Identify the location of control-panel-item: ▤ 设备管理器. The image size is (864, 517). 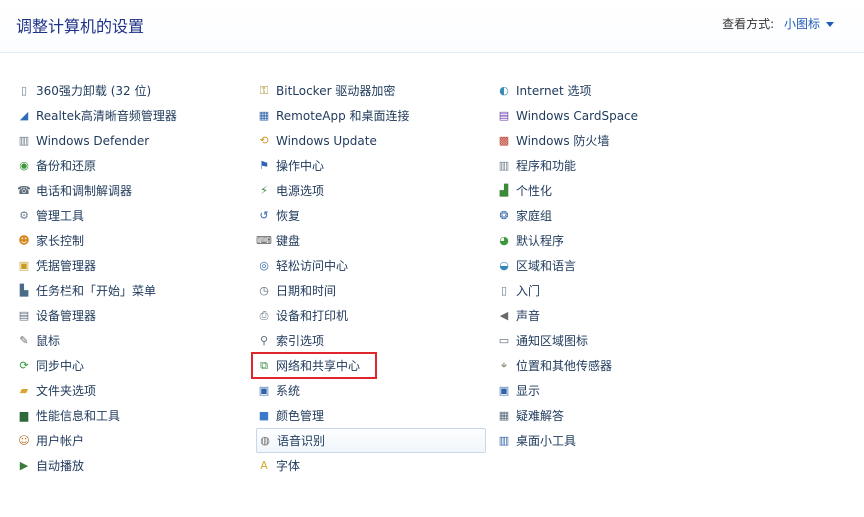
(131, 315).